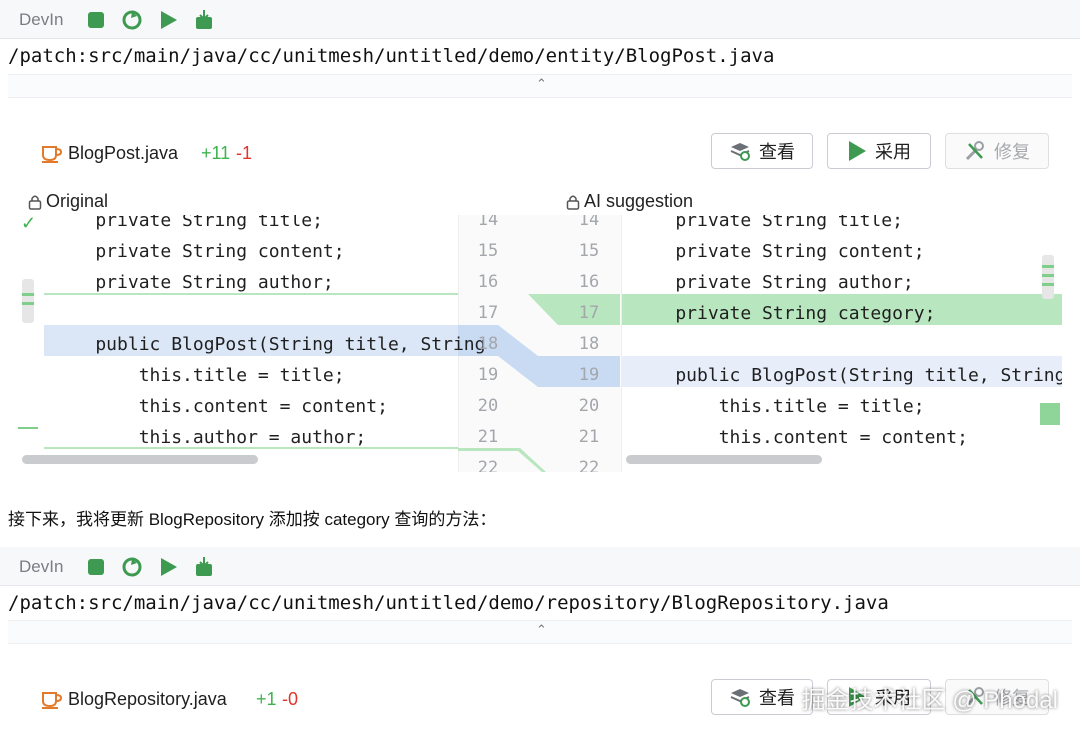  I want to click on right-vertical-scrollbar, so click(1048, 277).